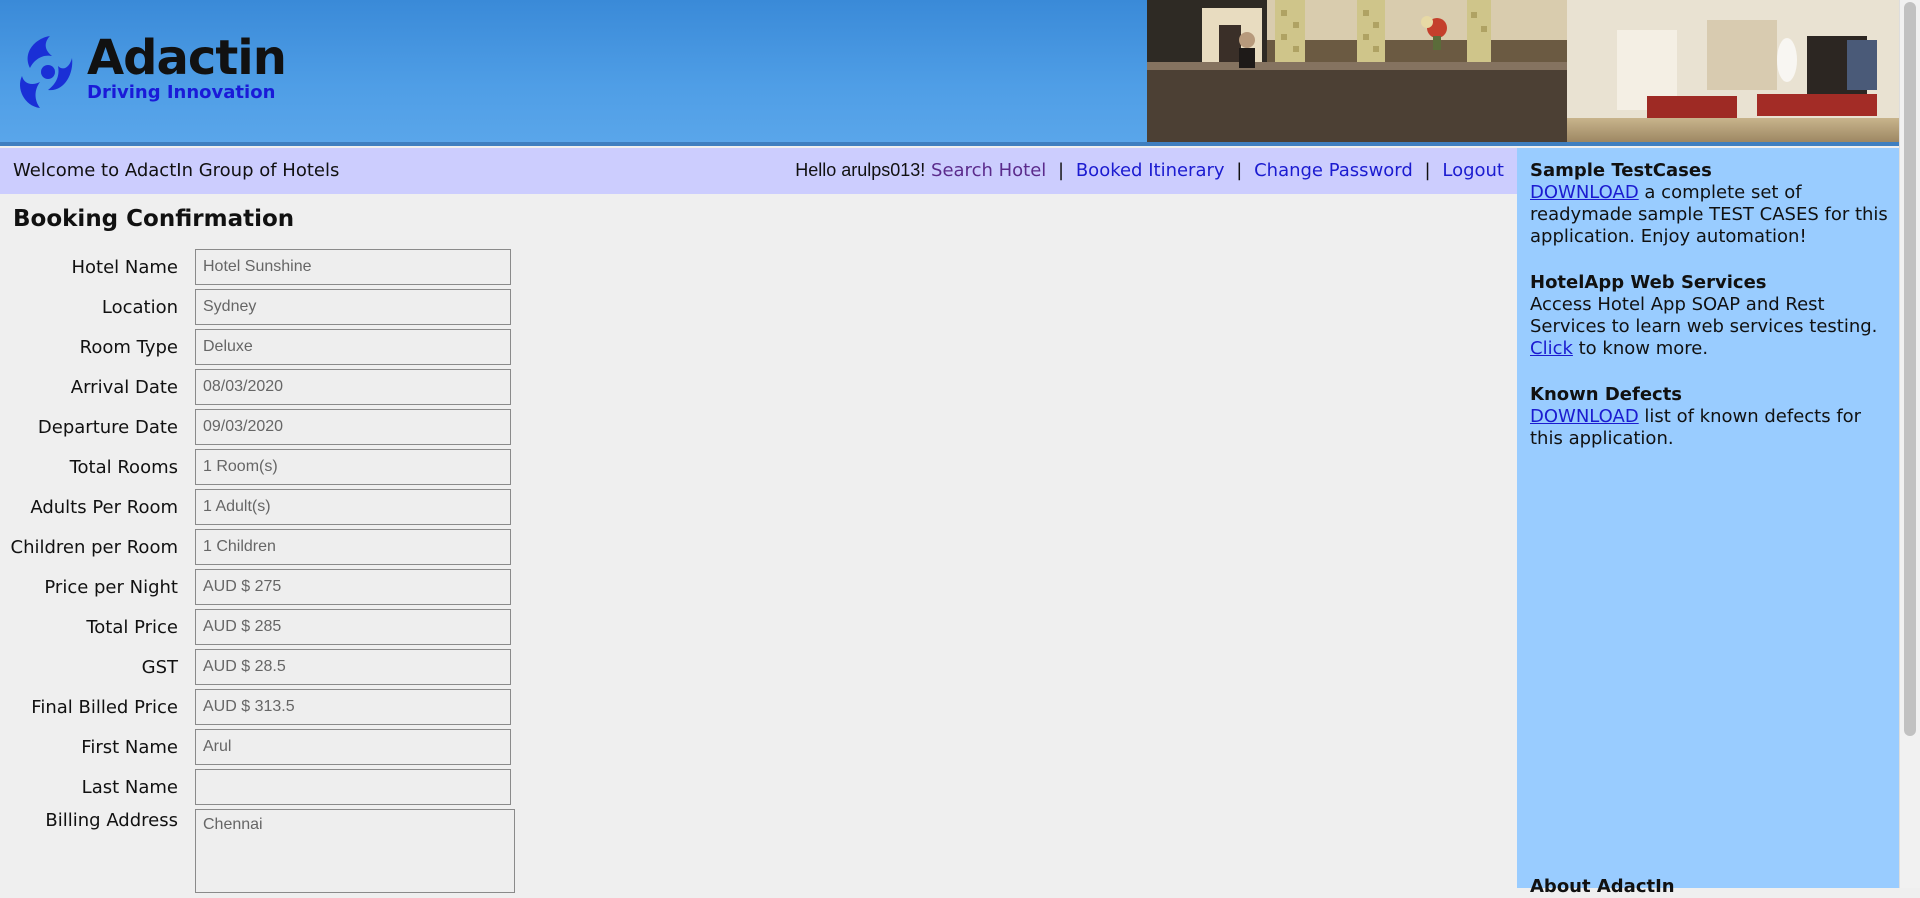 This screenshot has width=1920, height=898. Describe the element at coordinates (1602, 886) in the screenshot. I see `about-heading: About AdactIn` at that location.